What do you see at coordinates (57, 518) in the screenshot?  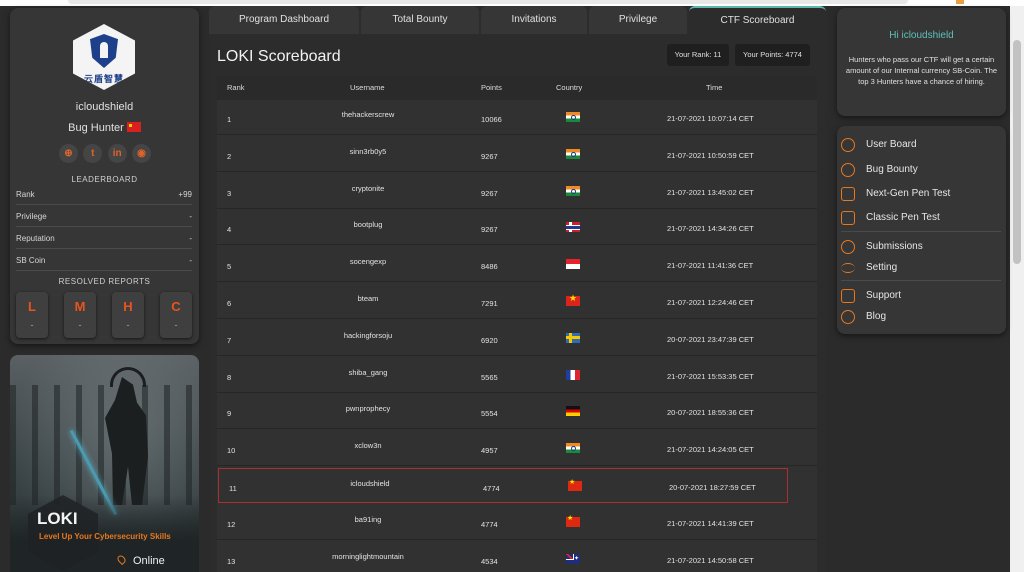 I see `banner-title: LOKI` at bounding box center [57, 518].